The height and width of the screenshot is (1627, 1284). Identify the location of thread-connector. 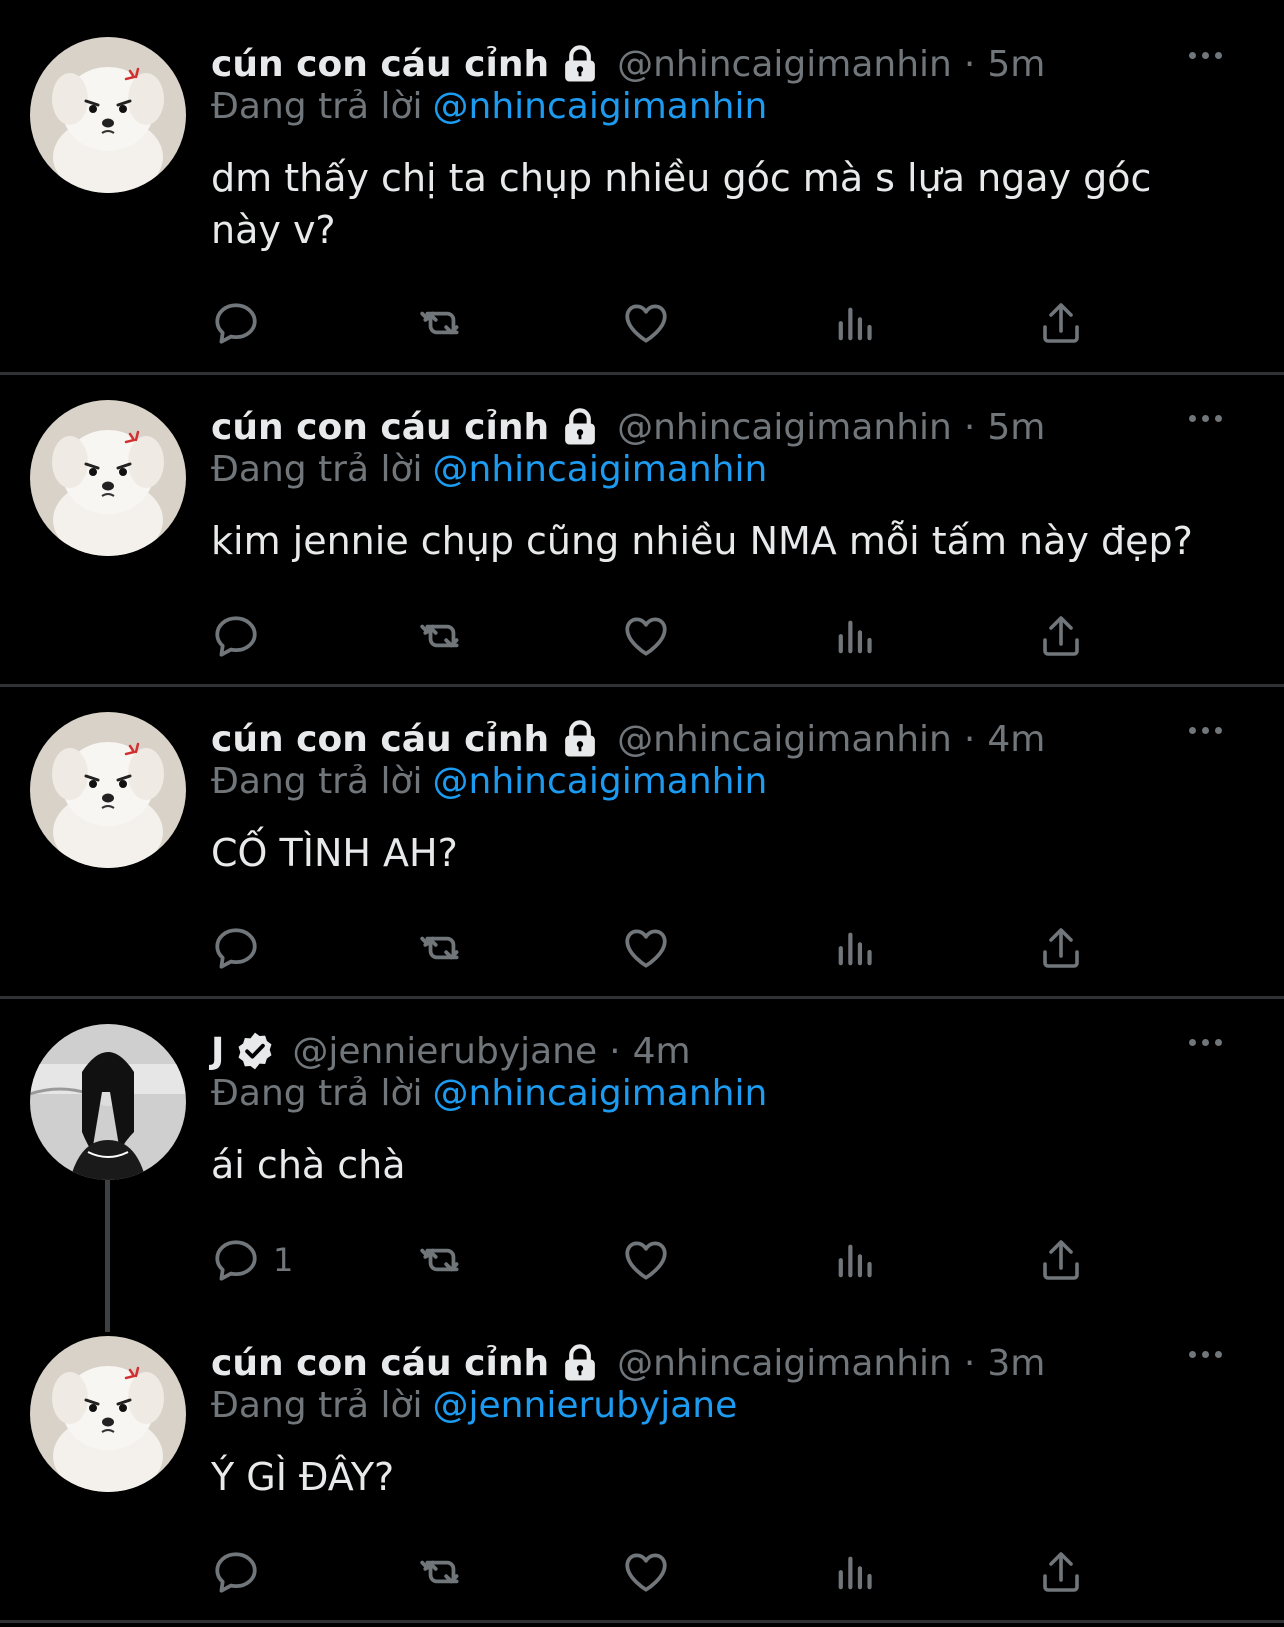
(107, 1256).